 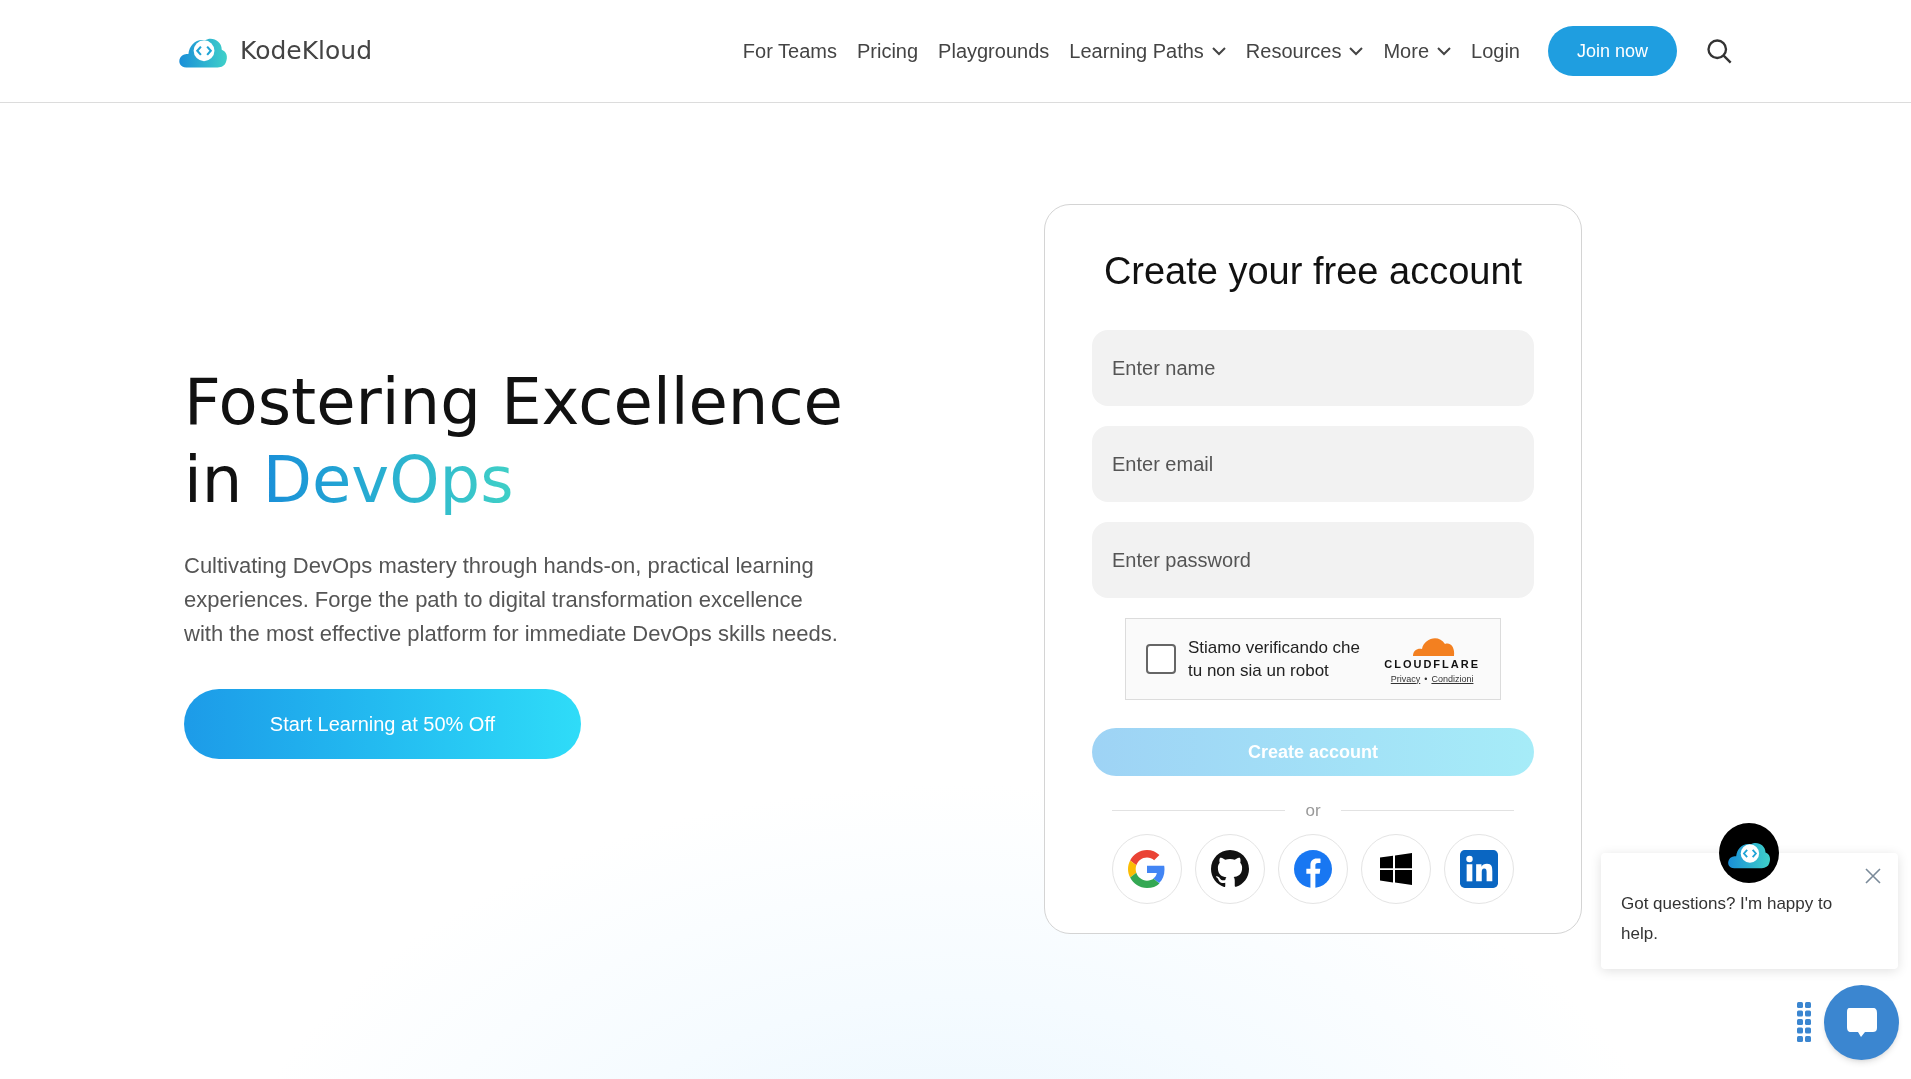 What do you see at coordinates (1313, 271) in the screenshot?
I see `signup-title: Create your free account` at bounding box center [1313, 271].